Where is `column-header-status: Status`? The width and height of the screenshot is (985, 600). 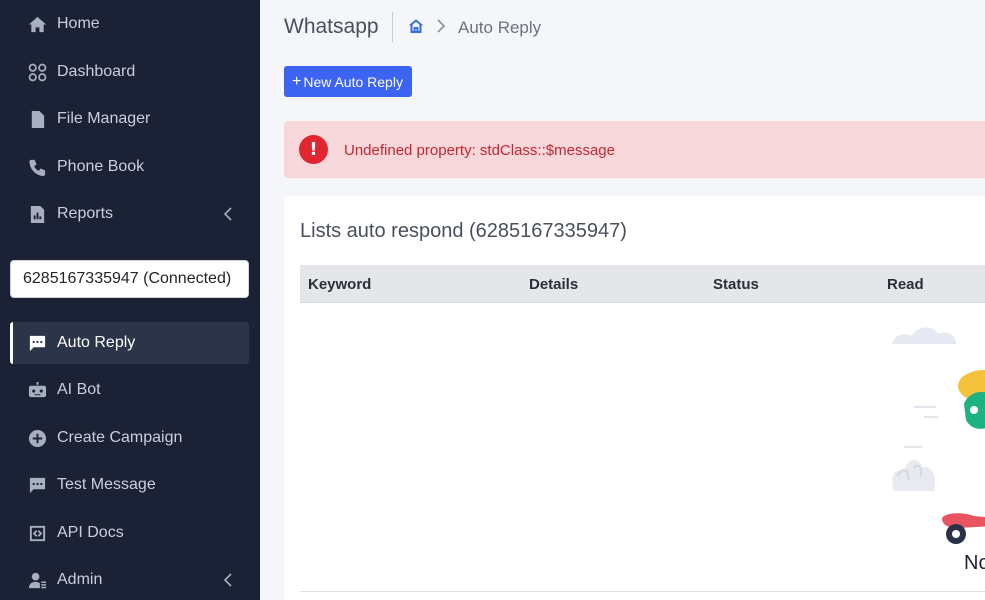 column-header-status: Status is located at coordinates (736, 284).